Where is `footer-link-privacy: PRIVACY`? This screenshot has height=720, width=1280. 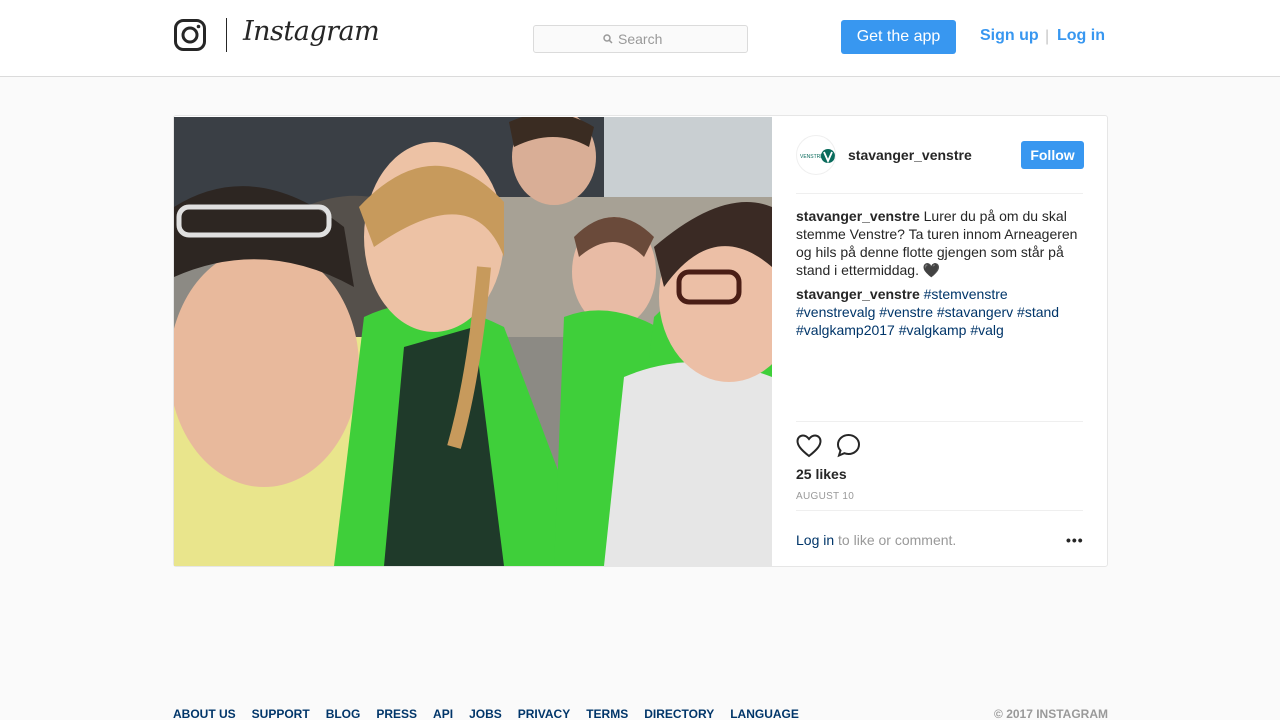
footer-link-privacy: PRIVACY is located at coordinates (544, 713).